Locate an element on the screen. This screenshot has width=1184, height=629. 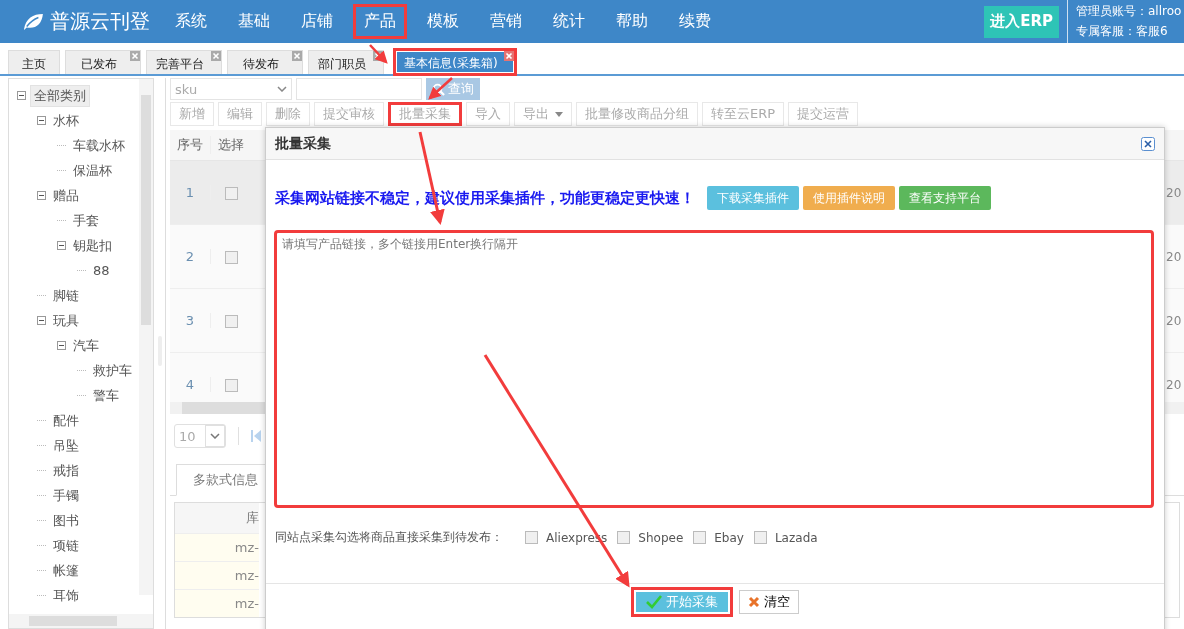
tree-item: 警车 is located at coordinates (106, 395).